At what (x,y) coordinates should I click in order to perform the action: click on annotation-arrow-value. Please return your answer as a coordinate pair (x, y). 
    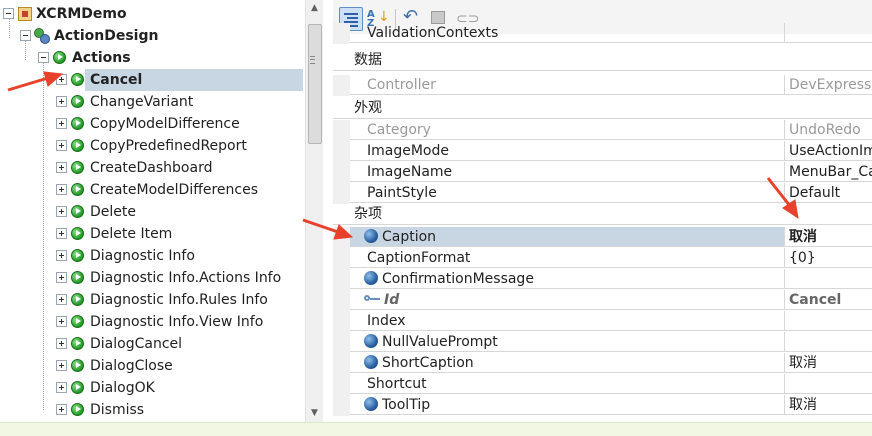
    Looking at the image, I should click on (779, 192).